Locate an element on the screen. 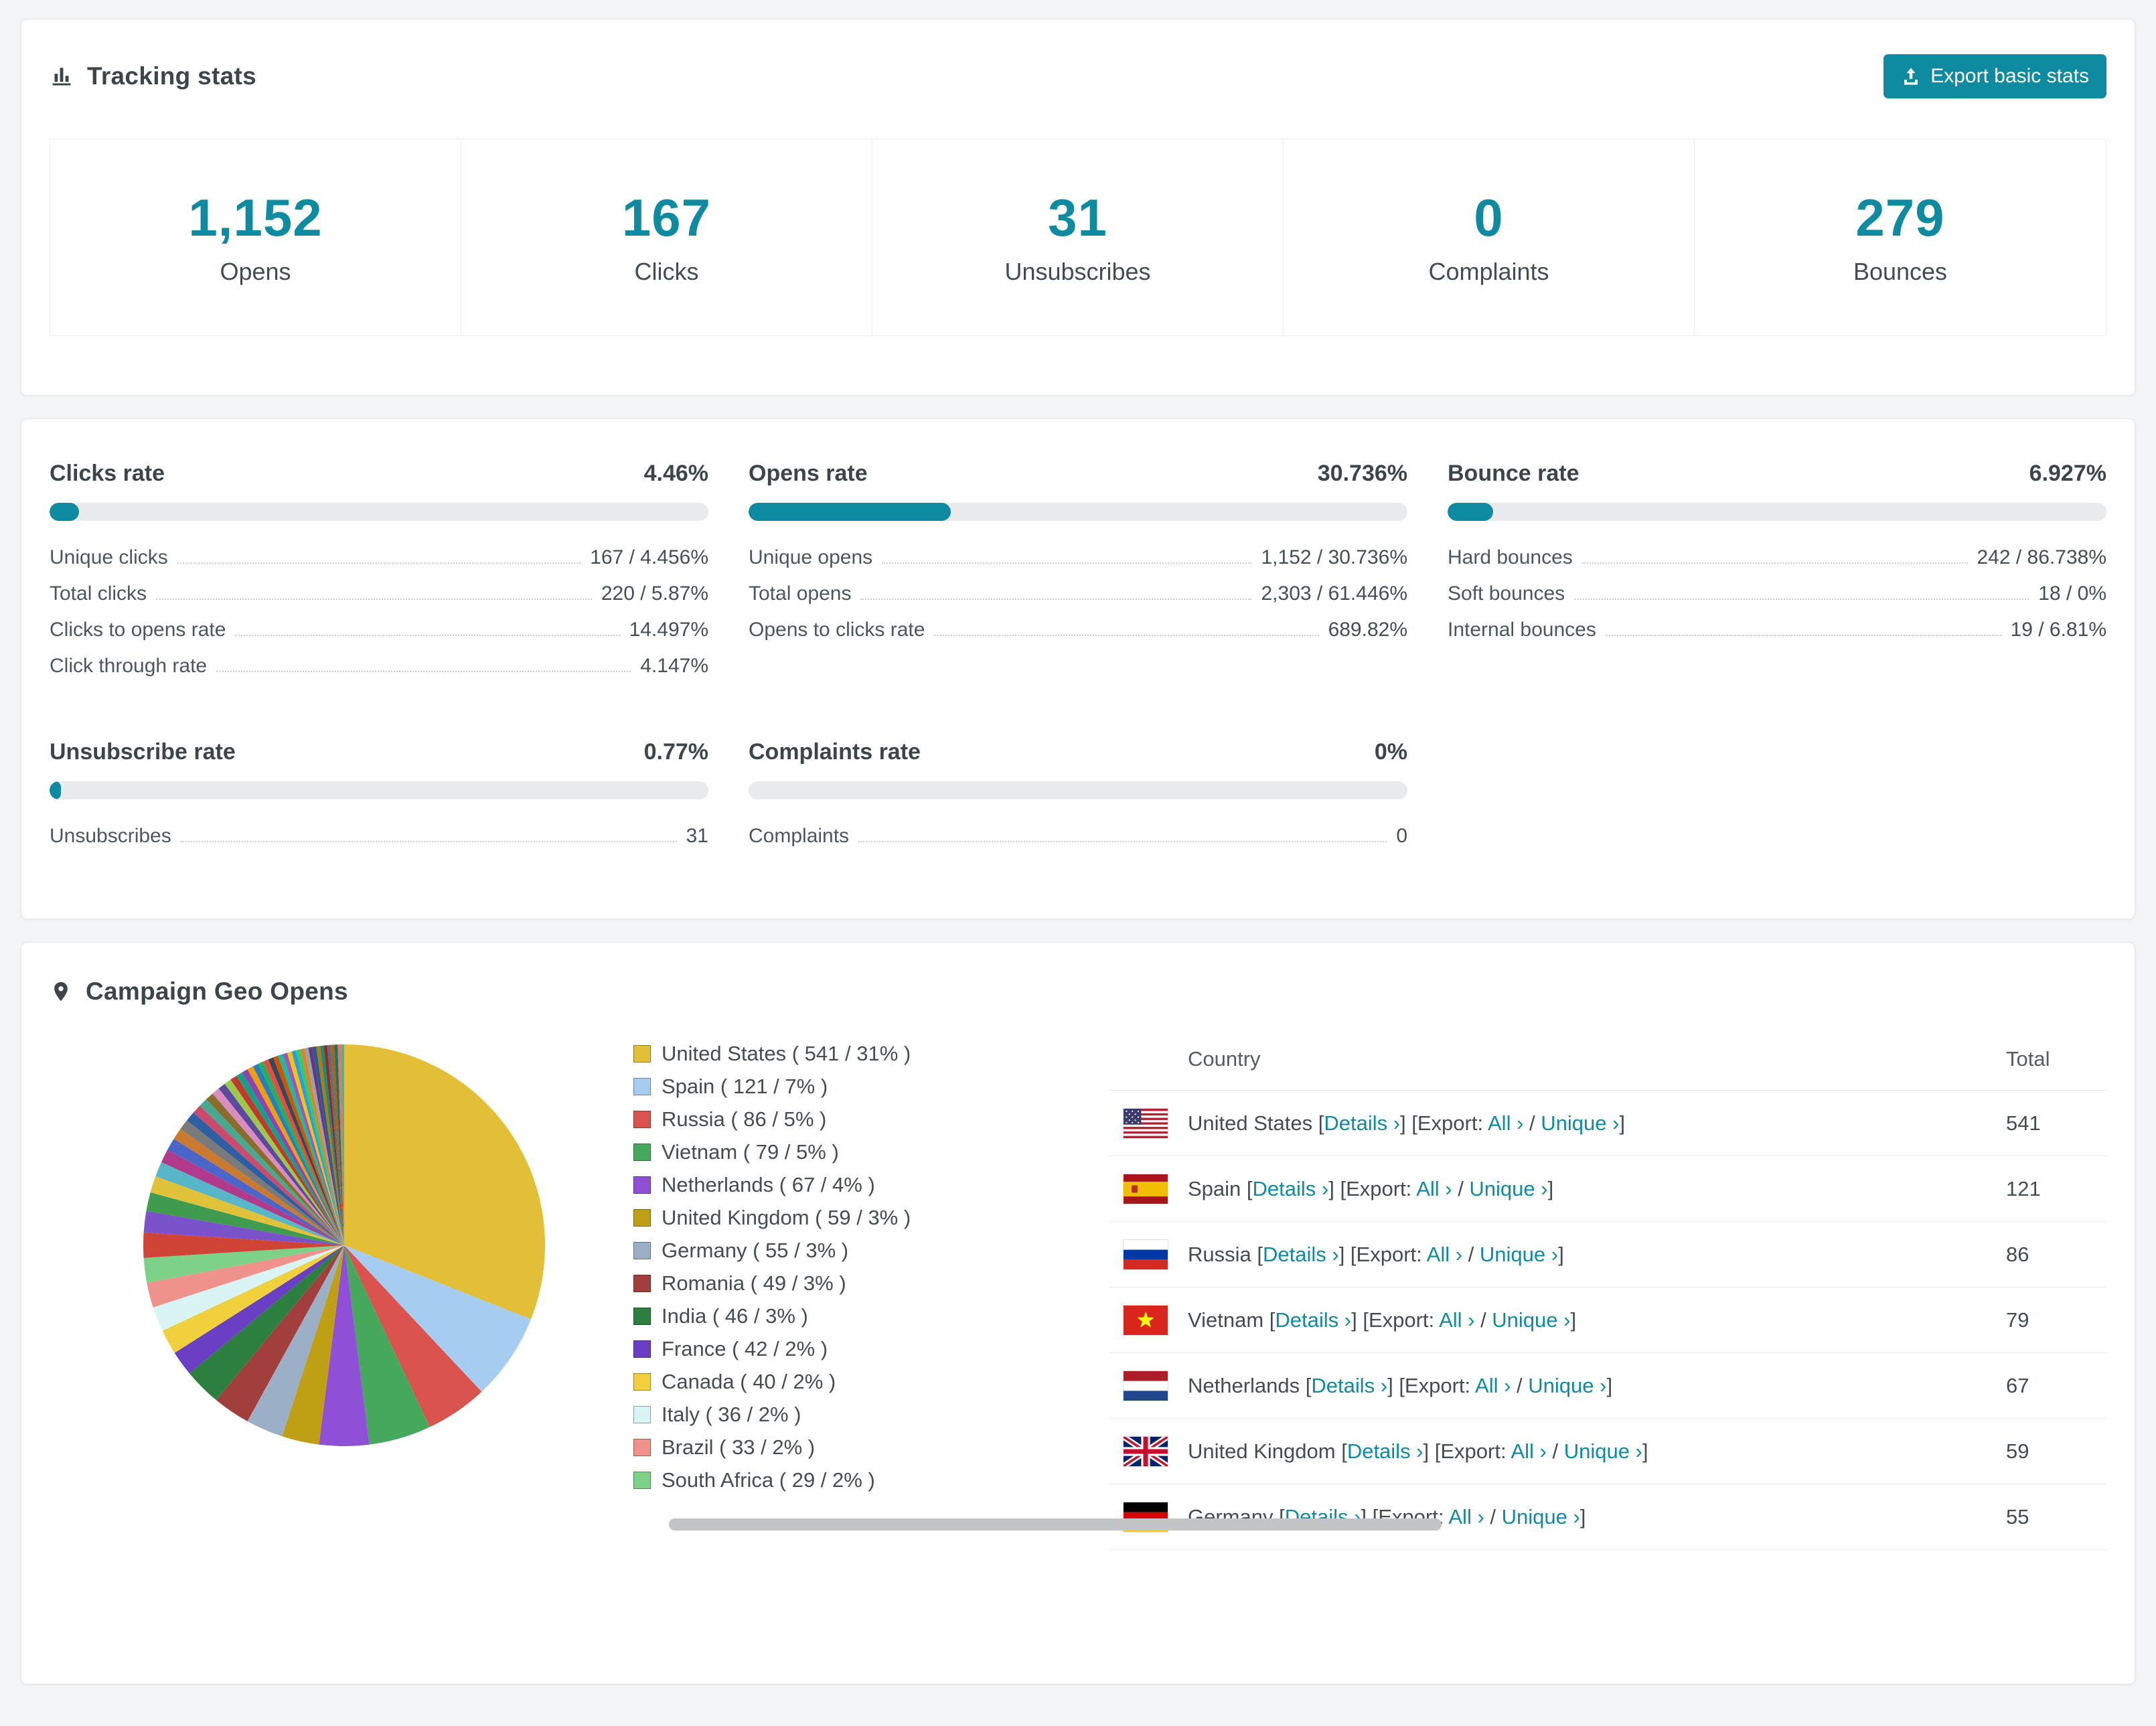 The image size is (2156, 1726). country-total: 59 is located at coordinates (2017, 1451).